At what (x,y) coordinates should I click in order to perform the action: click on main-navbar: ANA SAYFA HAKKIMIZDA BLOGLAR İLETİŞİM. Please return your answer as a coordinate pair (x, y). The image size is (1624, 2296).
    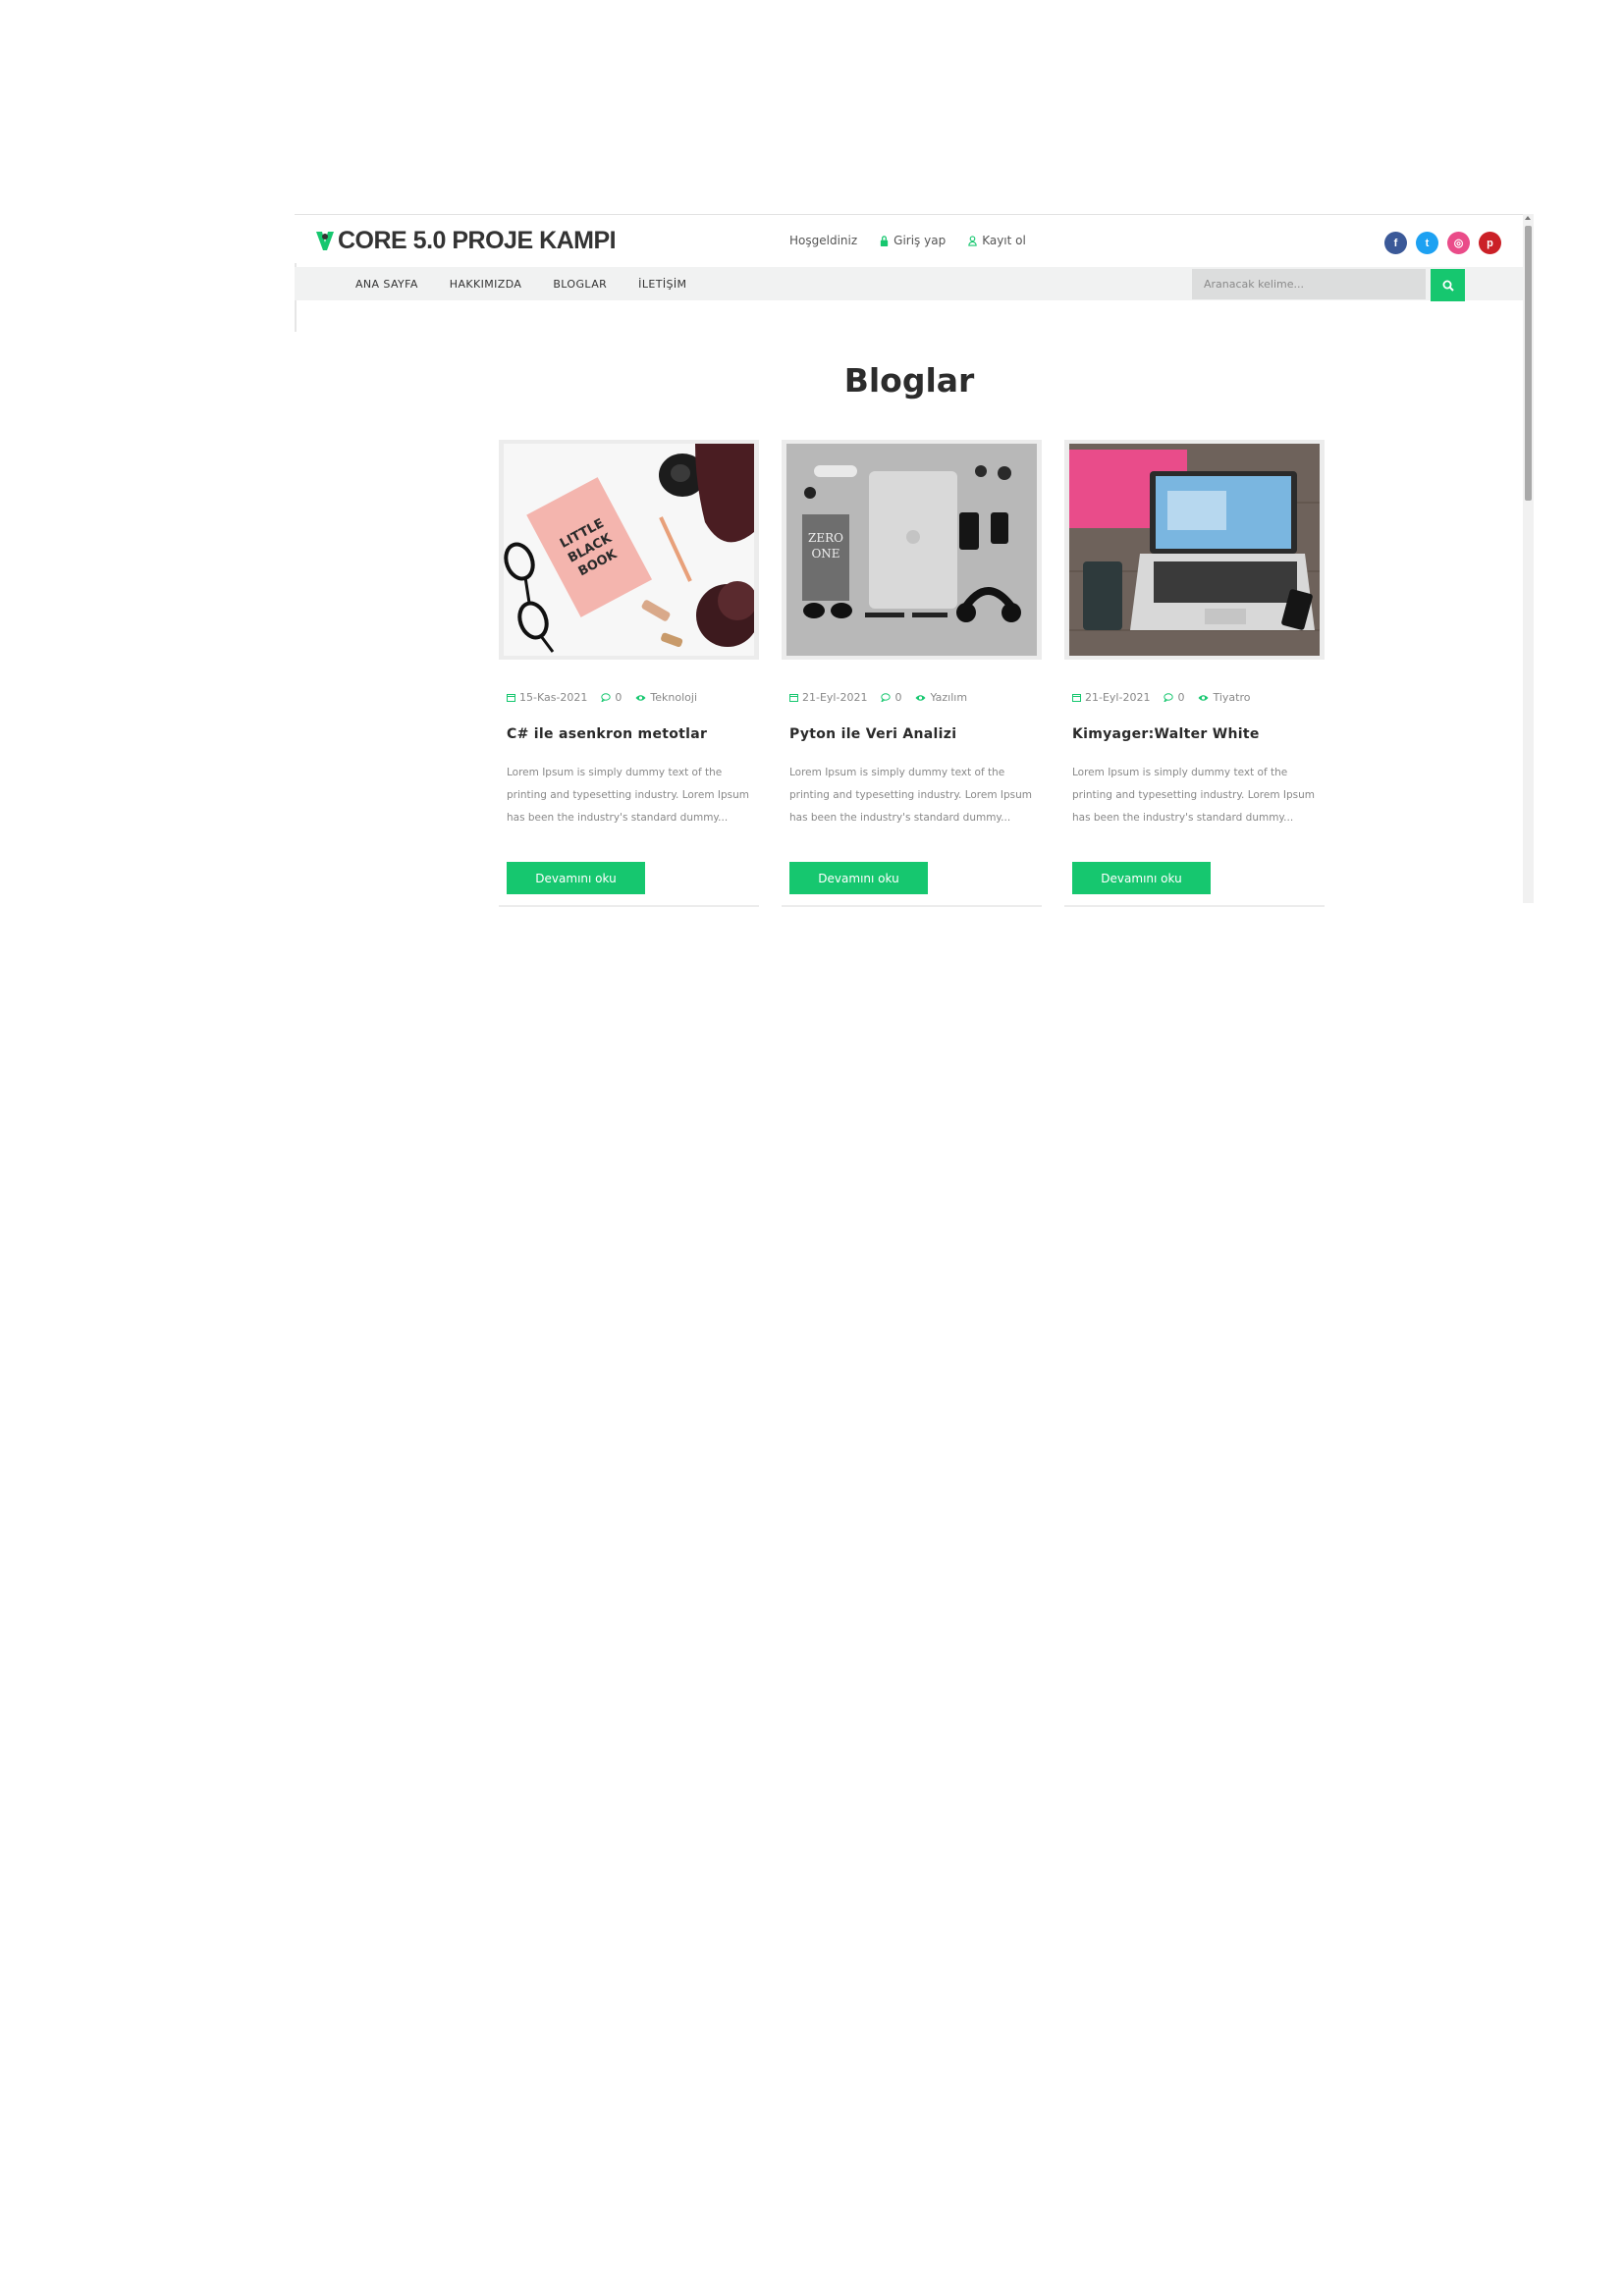
    Looking at the image, I should click on (909, 284).